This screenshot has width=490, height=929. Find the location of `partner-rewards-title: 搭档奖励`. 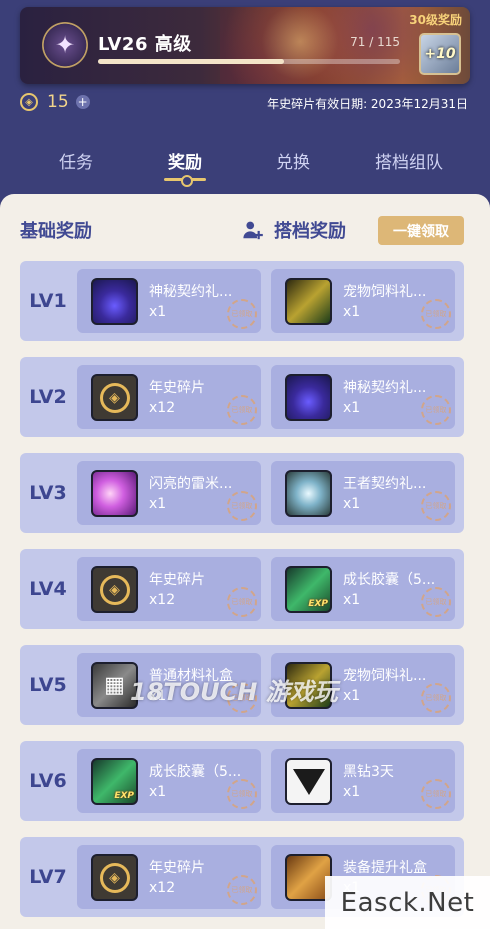

partner-rewards-title: 搭档奖励 is located at coordinates (310, 231).